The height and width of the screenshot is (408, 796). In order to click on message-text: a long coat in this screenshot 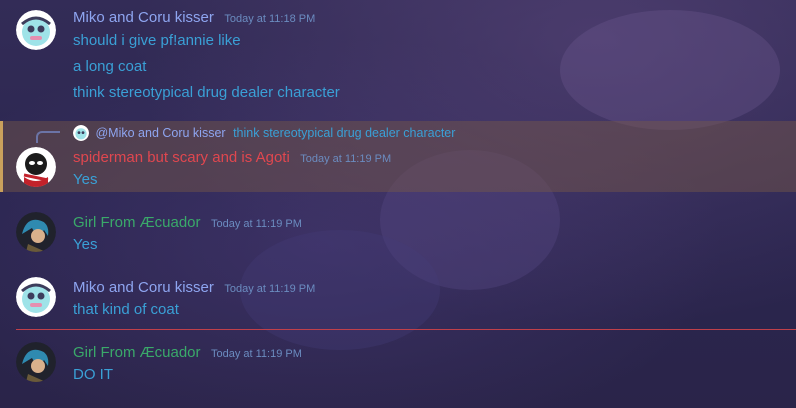, I will do `click(110, 66)`.